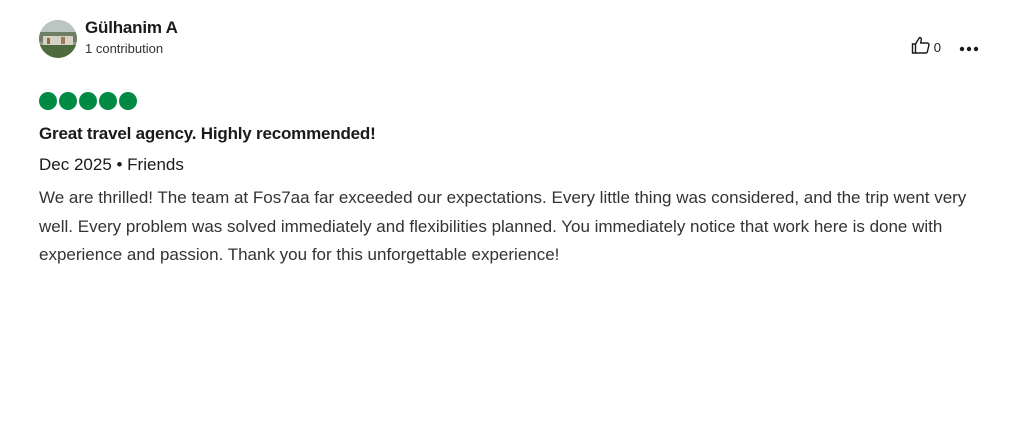 The width and height of the screenshot is (1024, 431). I want to click on more-horizontal-icon, so click(969, 48).